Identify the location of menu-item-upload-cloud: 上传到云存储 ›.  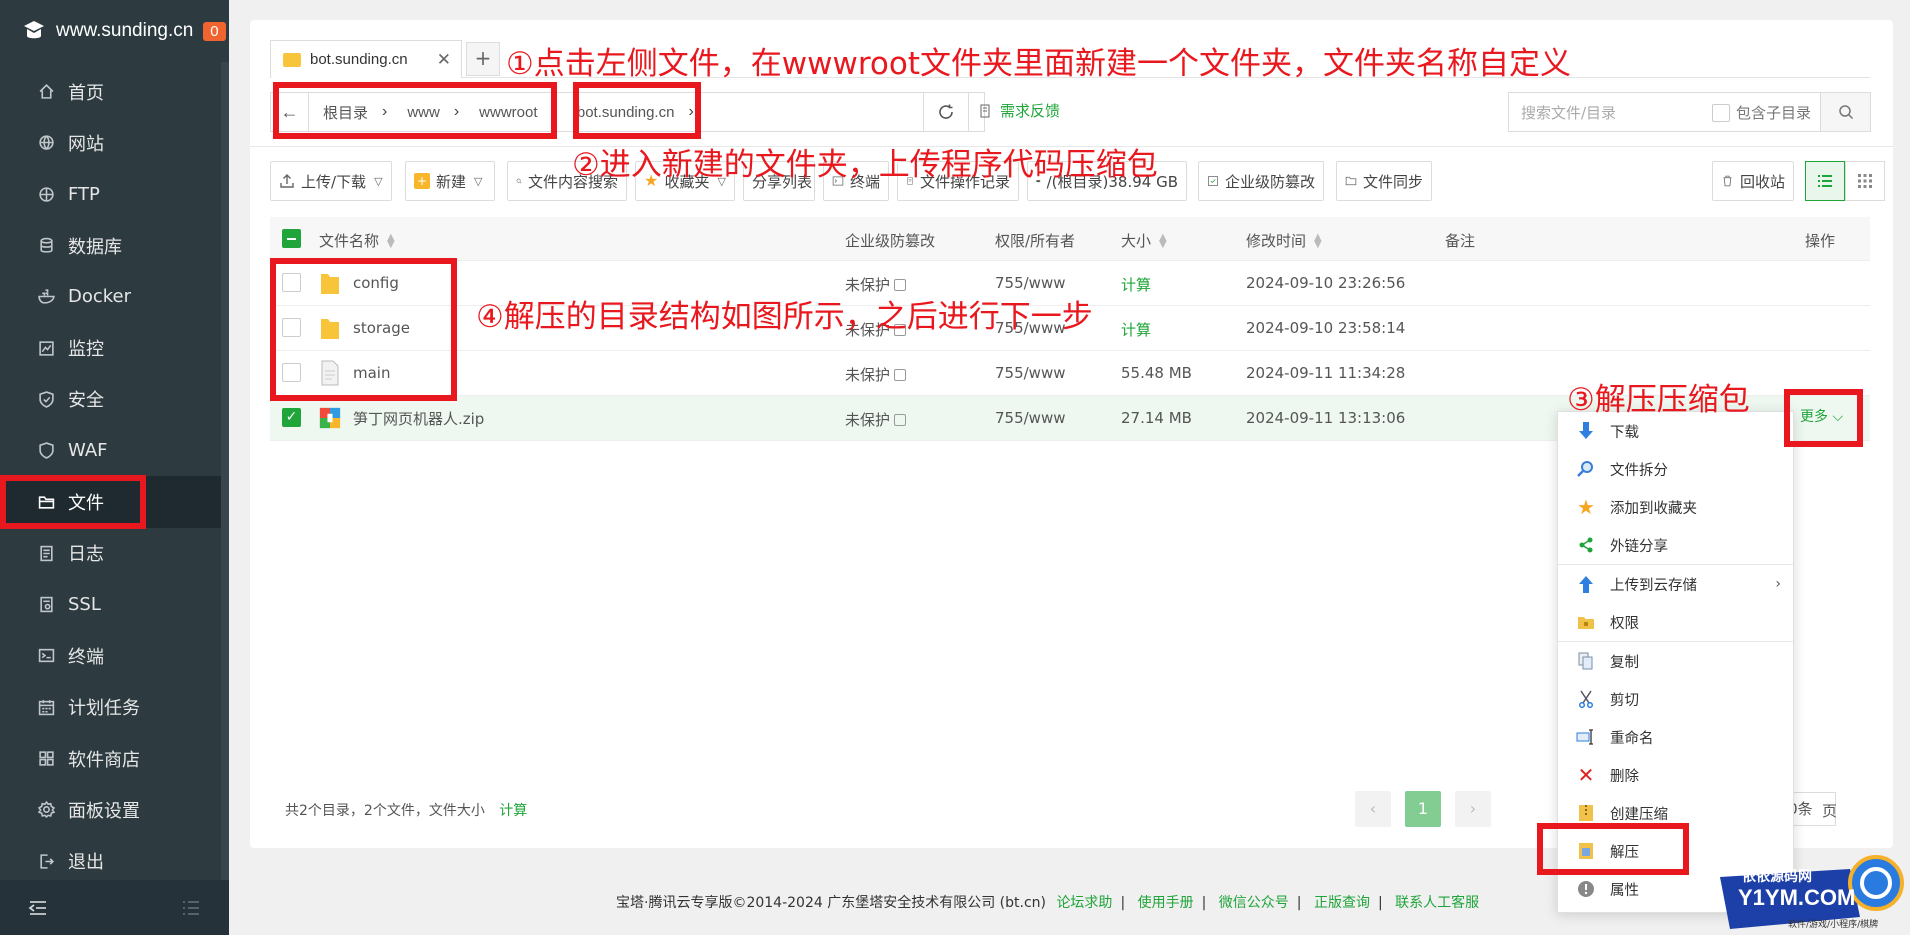
(1675, 584).